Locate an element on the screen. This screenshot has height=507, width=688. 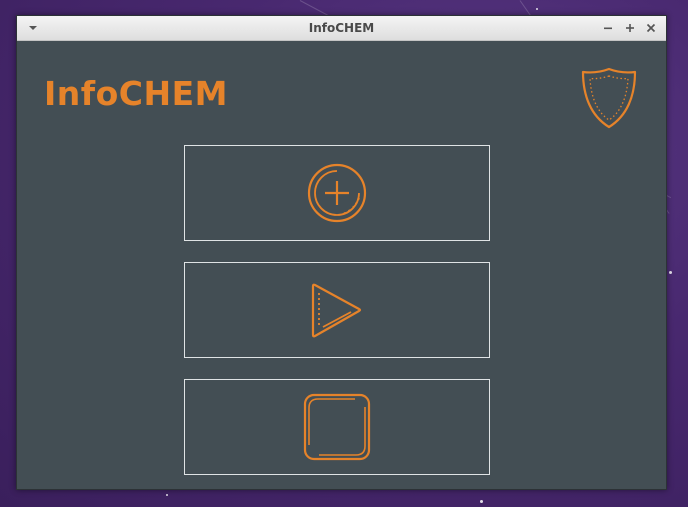
maximize-icon is located at coordinates (630, 28).